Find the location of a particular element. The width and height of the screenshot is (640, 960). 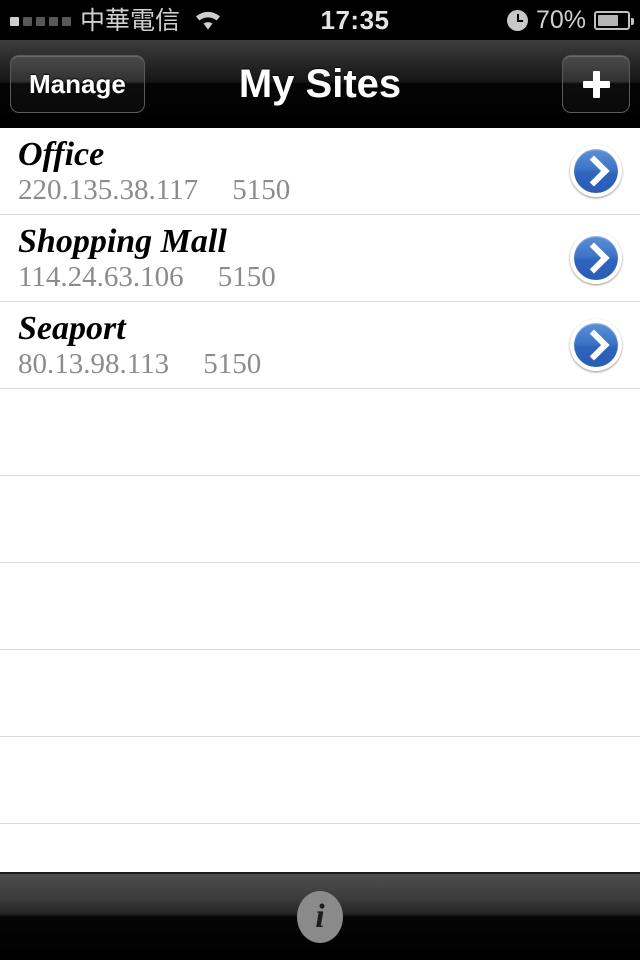

status-bar-left: 中華電信 is located at coordinates (111, 20).